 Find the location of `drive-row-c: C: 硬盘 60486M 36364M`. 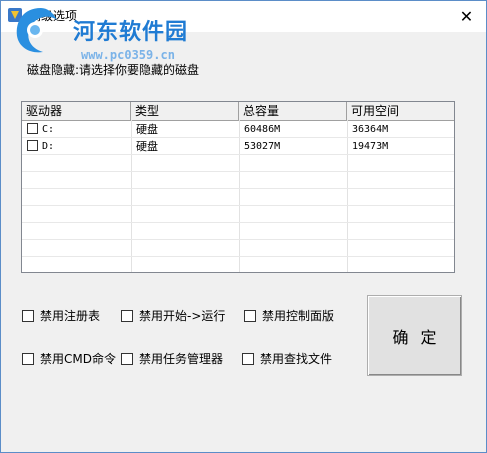

drive-row-c: C: 硬盘 60486M 36364M is located at coordinates (238, 129).